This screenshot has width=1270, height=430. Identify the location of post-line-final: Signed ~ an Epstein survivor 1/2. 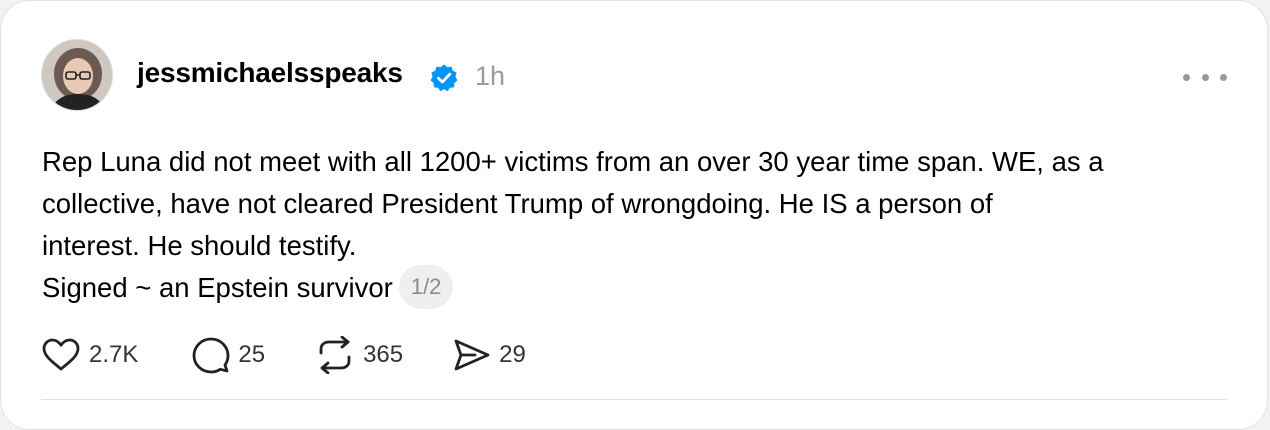
(642, 288).